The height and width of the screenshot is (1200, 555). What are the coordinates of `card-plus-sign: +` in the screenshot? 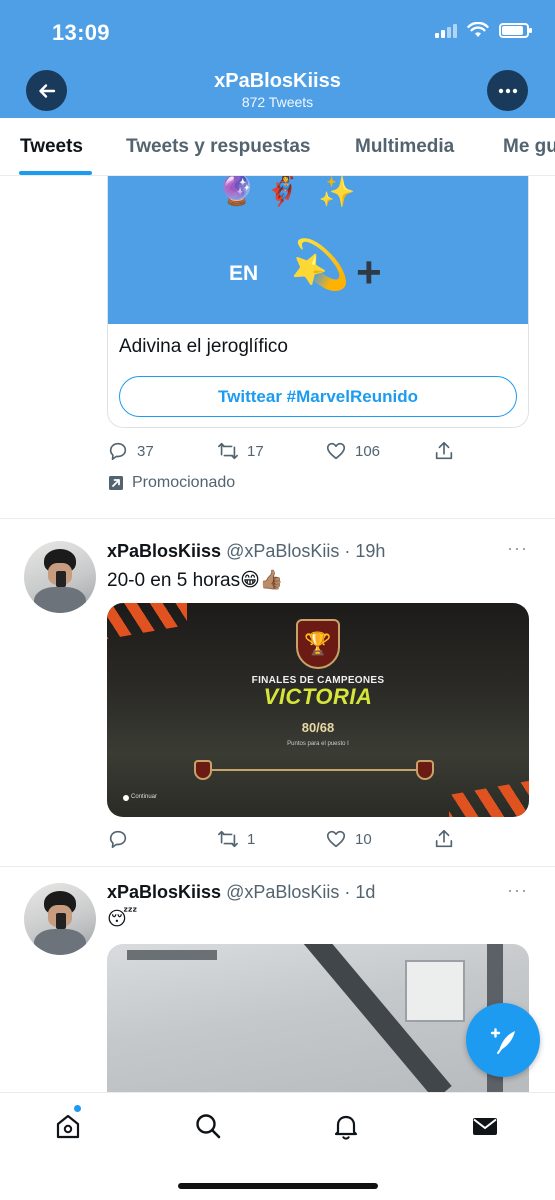 It's located at (369, 272).